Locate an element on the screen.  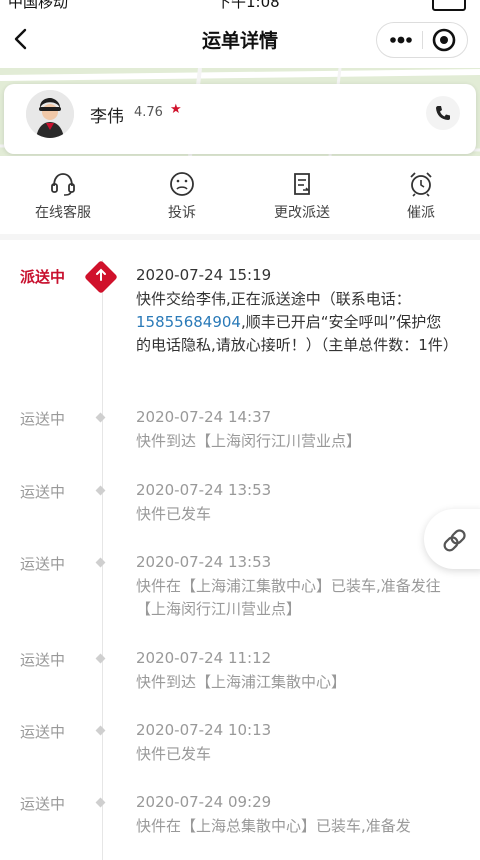
courier-card: 李伟 4.76 ★ is located at coordinates (240, 119).